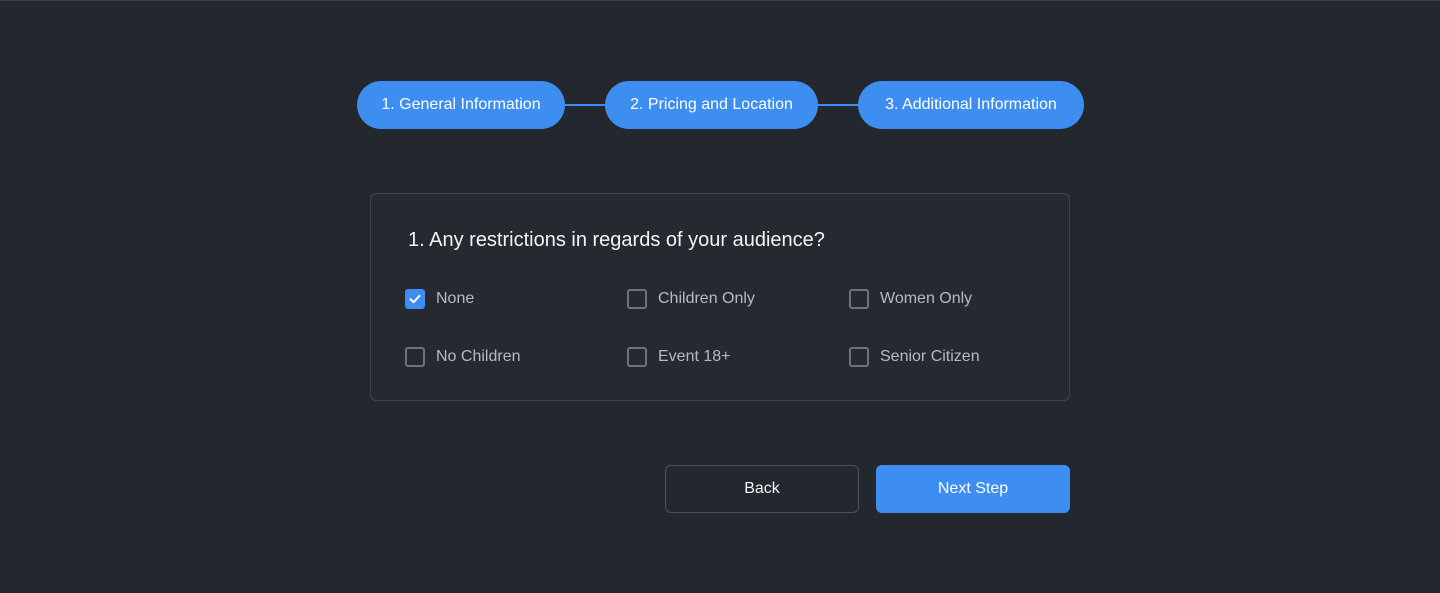 The image size is (1440, 593). What do you see at coordinates (926, 298) in the screenshot?
I see `option-label: Women Only` at bounding box center [926, 298].